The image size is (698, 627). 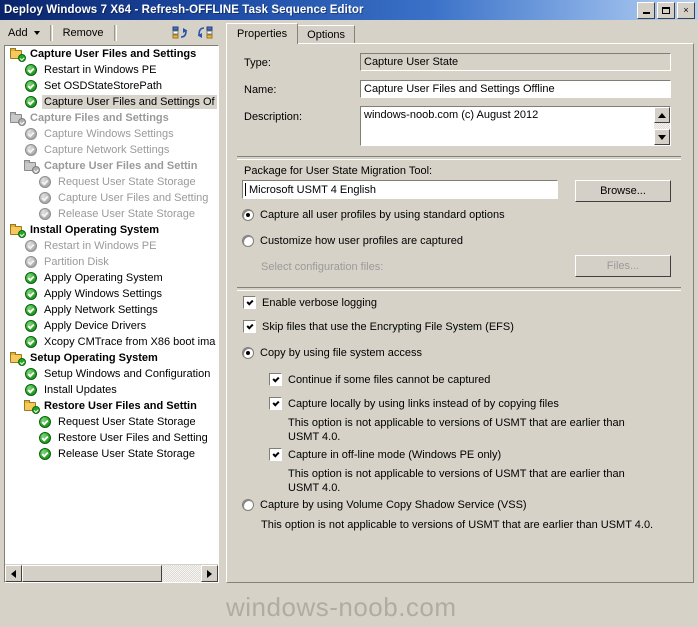 What do you see at coordinates (94, 230) in the screenshot?
I see `tree-item-label: Install Operating System` at bounding box center [94, 230].